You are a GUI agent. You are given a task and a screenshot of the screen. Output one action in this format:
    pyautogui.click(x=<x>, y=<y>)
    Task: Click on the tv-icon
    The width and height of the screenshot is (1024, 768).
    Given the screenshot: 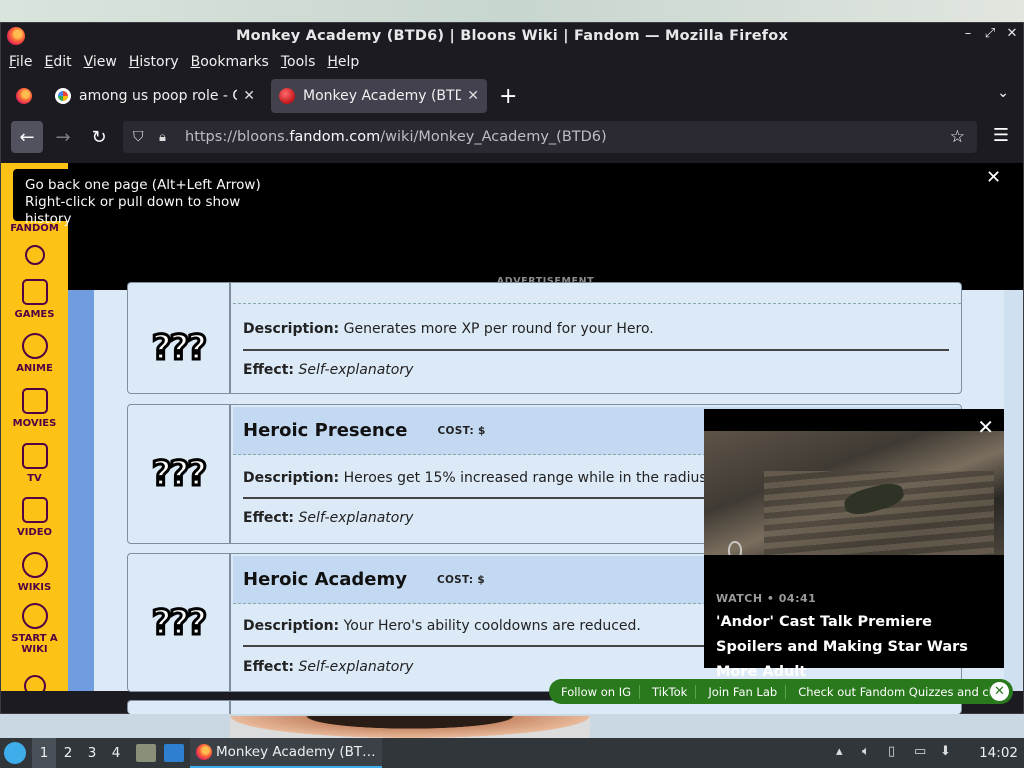 What is the action you would take?
    pyautogui.click(x=34, y=456)
    